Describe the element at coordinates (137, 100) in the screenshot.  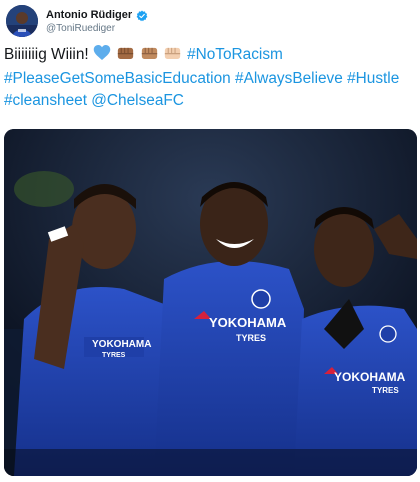
I see `mention-link: @ChelseaFC` at that location.